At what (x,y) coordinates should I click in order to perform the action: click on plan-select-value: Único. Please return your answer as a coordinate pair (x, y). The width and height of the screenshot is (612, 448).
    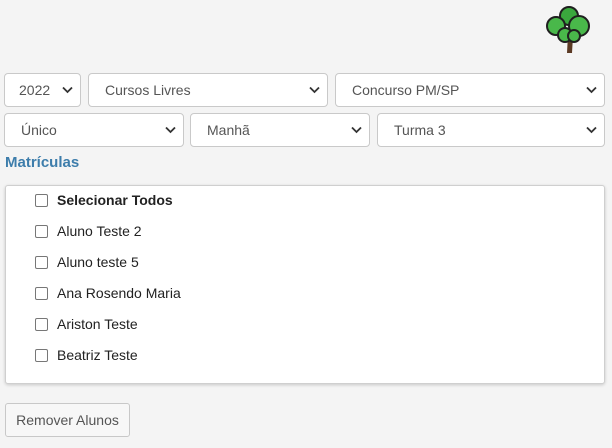
    Looking at the image, I should click on (39, 130).